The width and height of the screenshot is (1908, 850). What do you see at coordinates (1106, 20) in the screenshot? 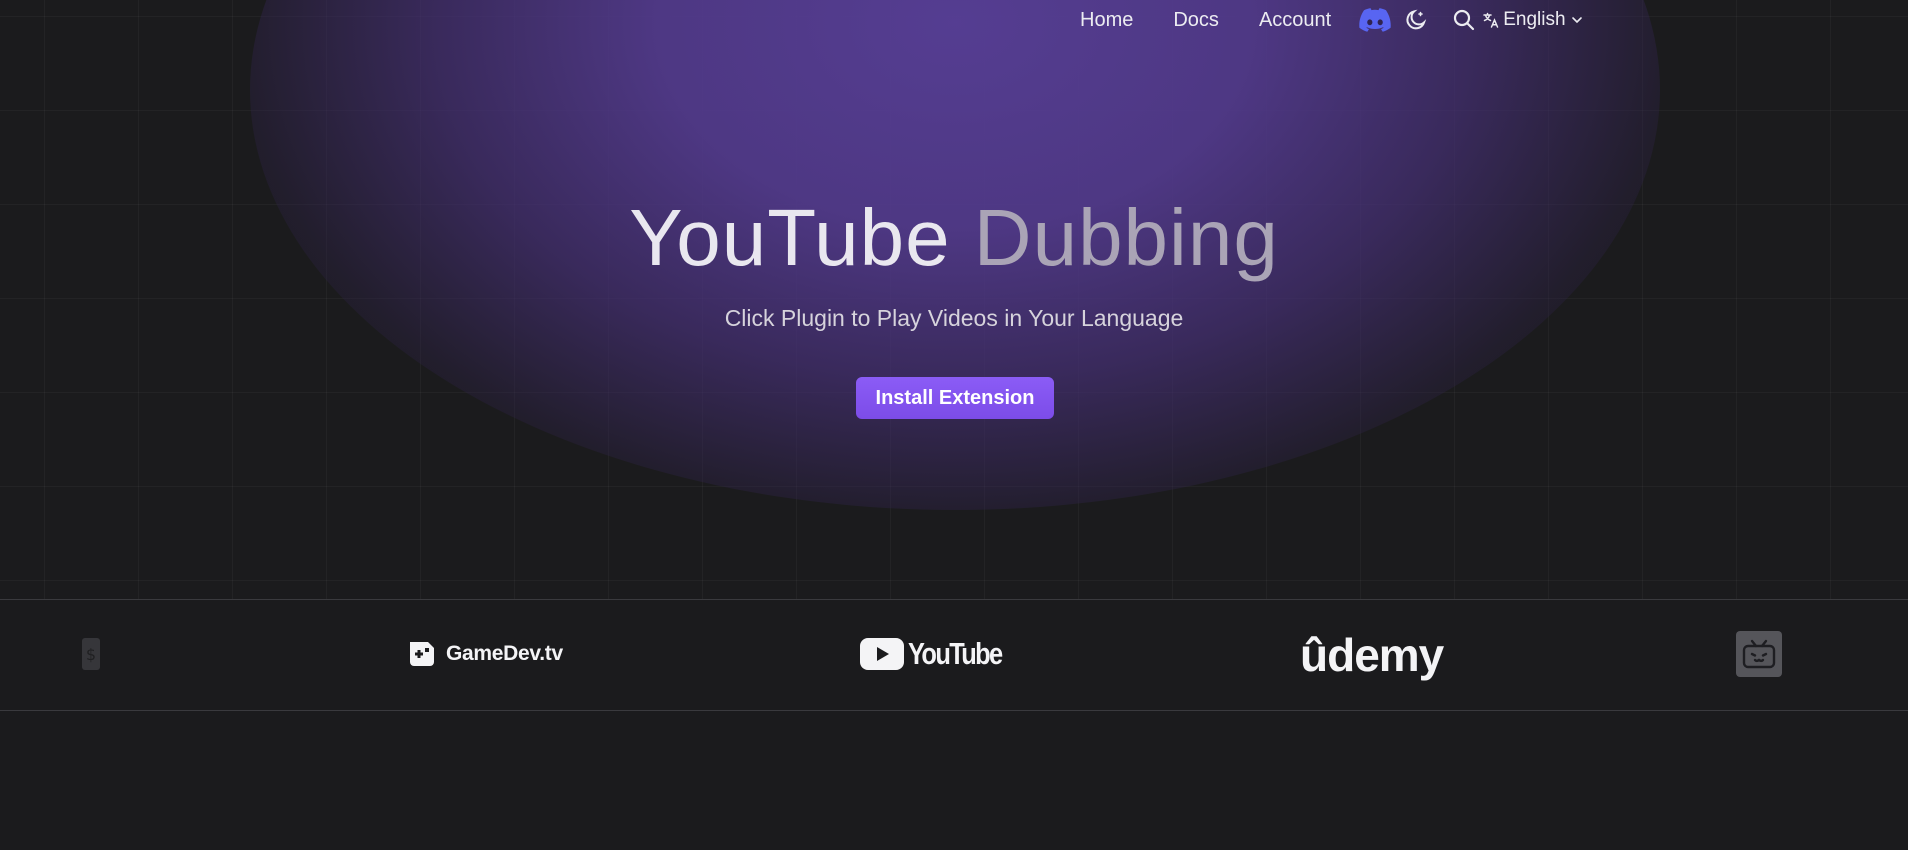
I see `nav-home-link: Home` at bounding box center [1106, 20].